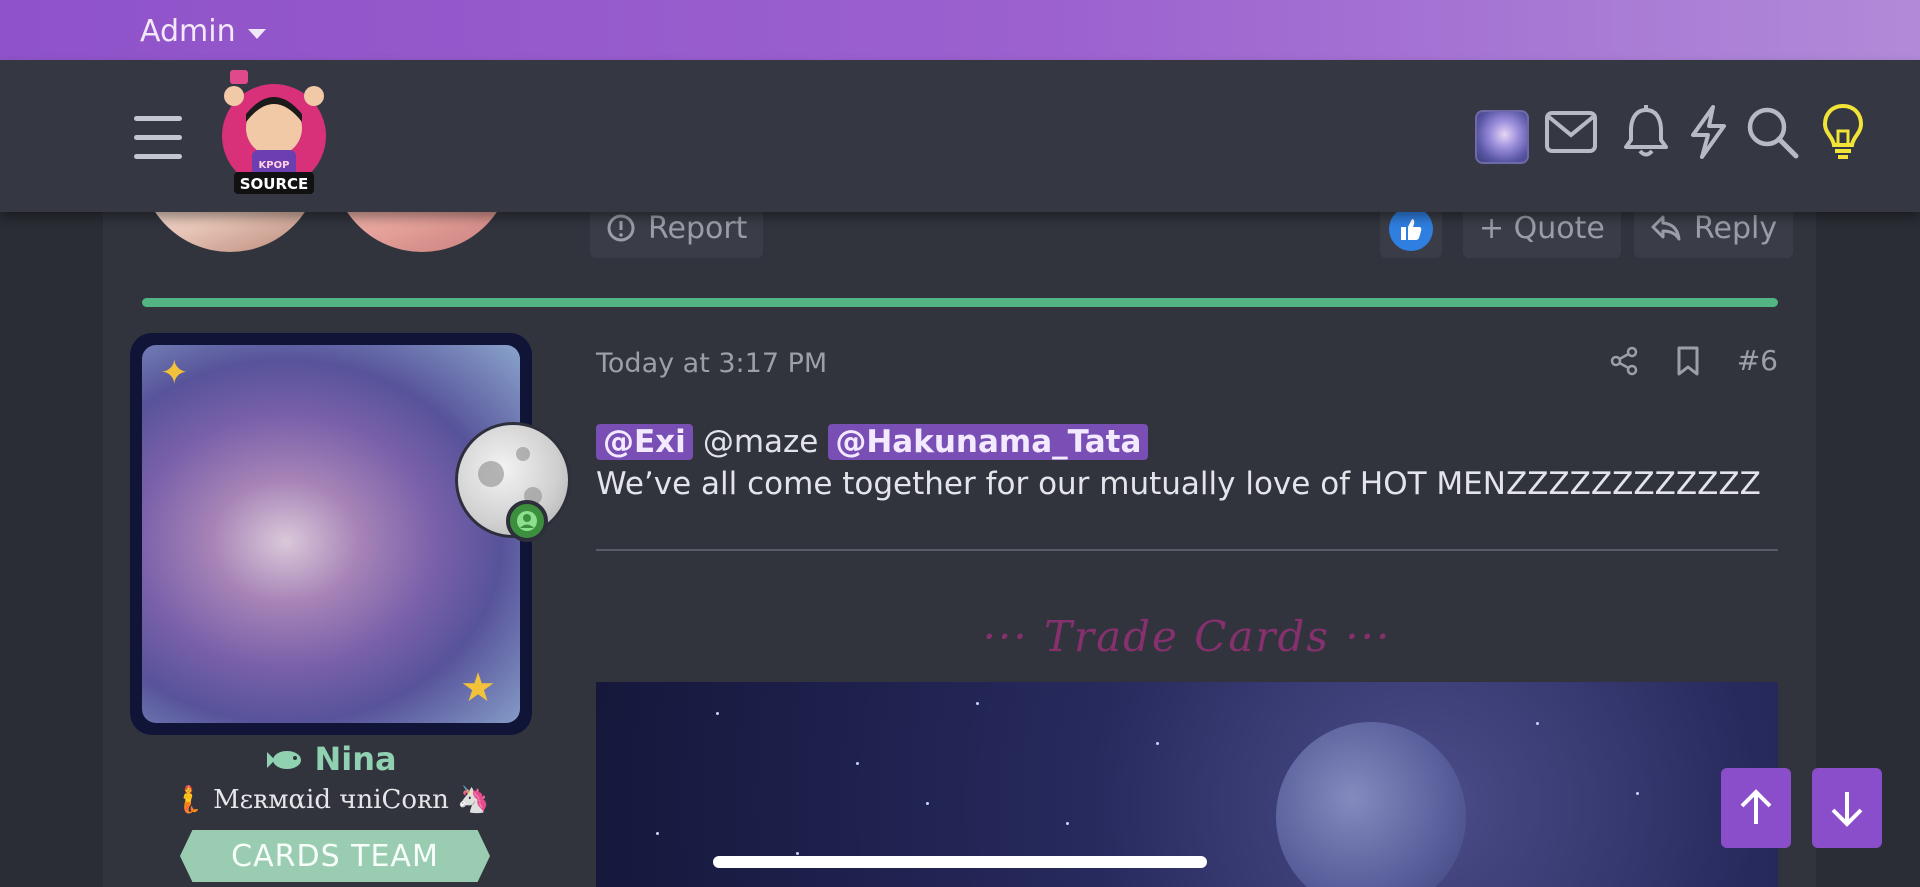 Image resolution: width=1920 pixels, height=887 pixels. Describe the element at coordinates (621, 228) in the screenshot. I see `report-icon` at that location.